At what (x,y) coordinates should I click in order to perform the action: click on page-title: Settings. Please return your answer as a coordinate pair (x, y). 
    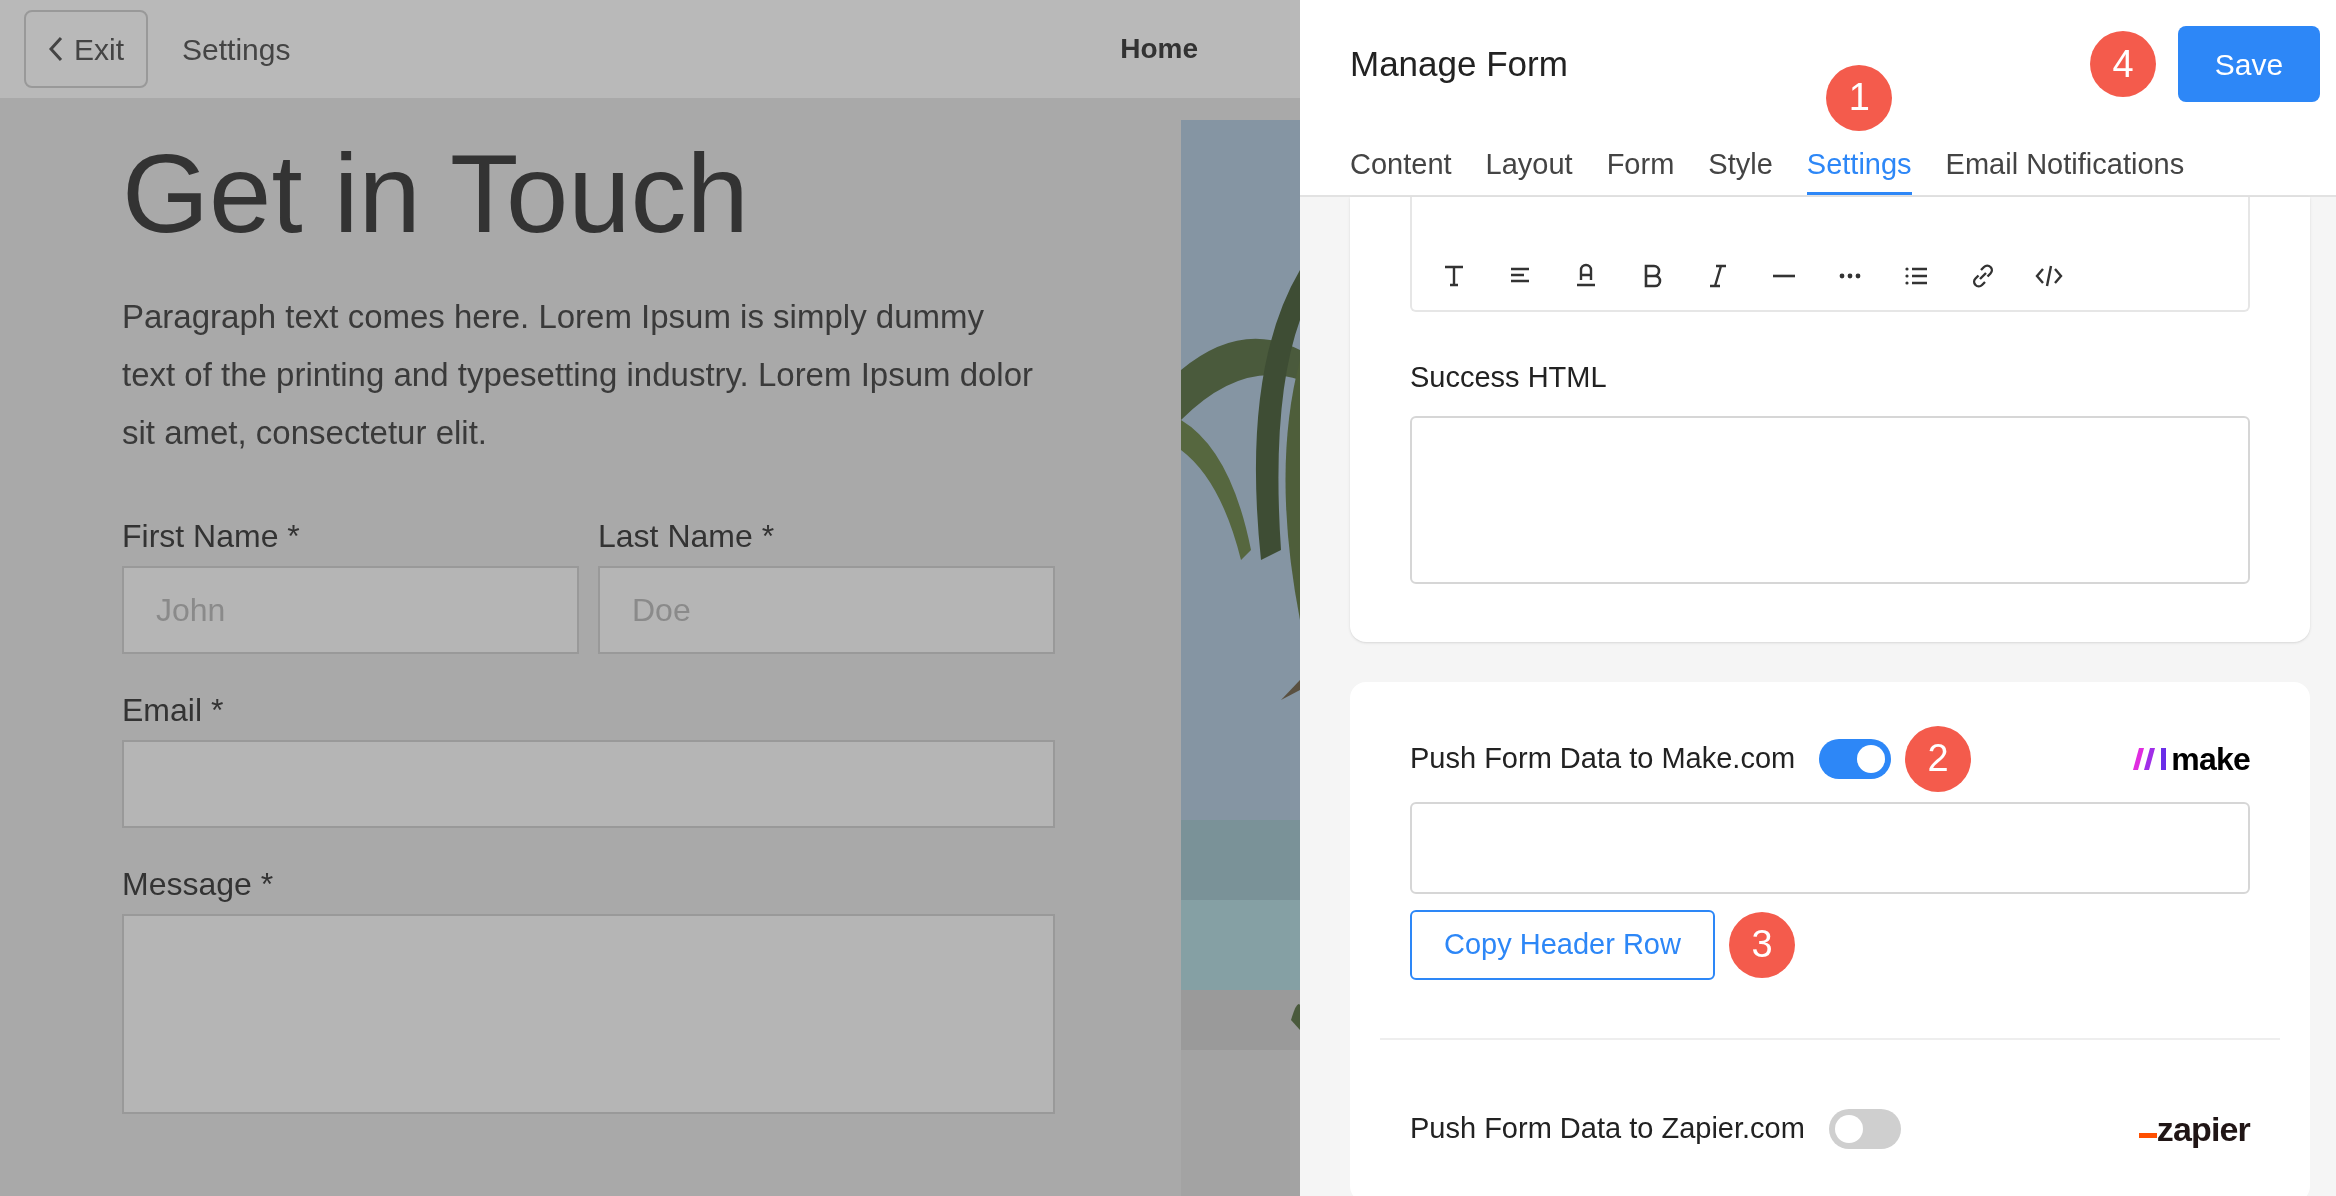
    Looking at the image, I should click on (236, 49).